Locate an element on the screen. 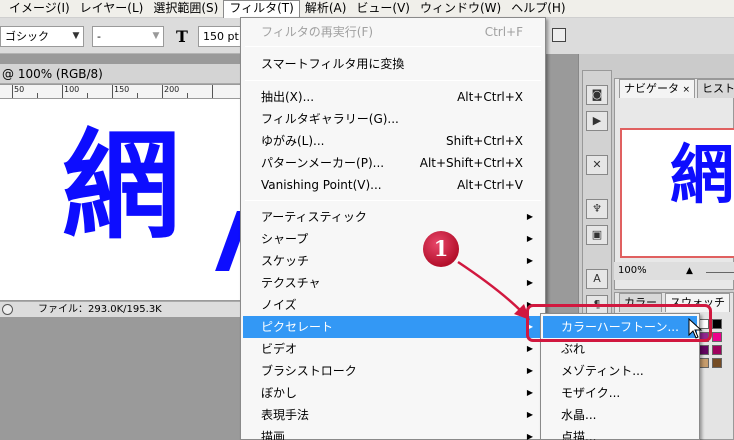  menu-window: ウィンドウ(W) is located at coordinates (460, 9).